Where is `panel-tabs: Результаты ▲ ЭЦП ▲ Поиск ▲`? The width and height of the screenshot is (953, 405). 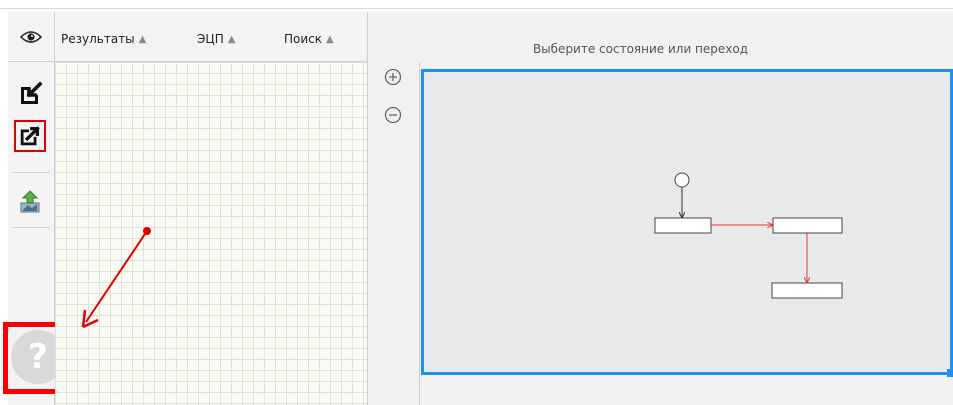
panel-tabs: Результаты ▲ ЭЦП ▲ Поиск ▲ is located at coordinates (211, 37).